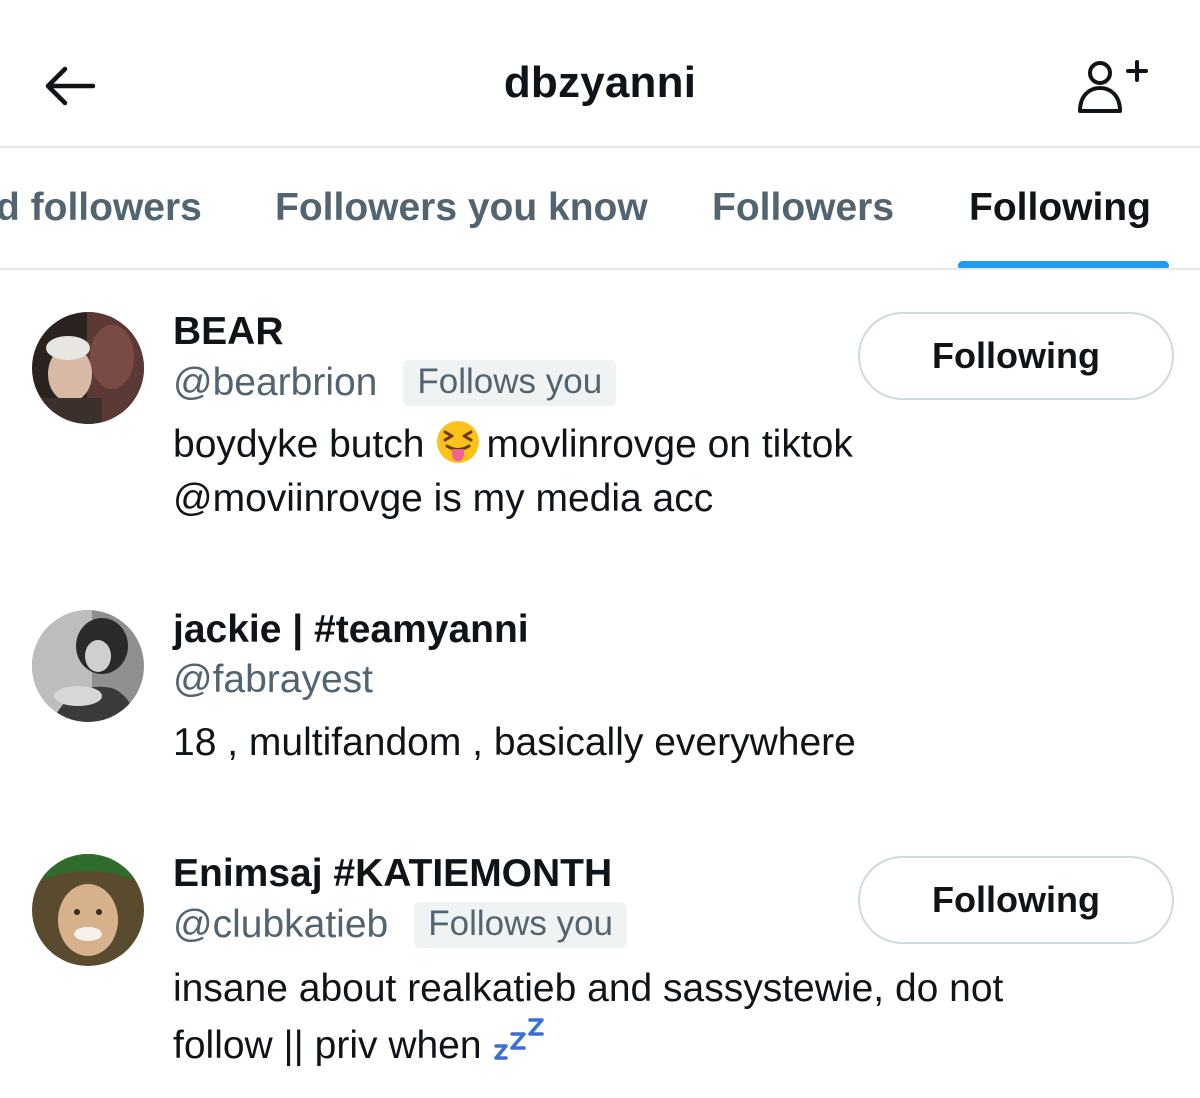 The image size is (1200, 1098). Describe the element at coordinates (443, 498) in the screenshot. I see `bio-text: @moviinrovge is my media acc` at that location.